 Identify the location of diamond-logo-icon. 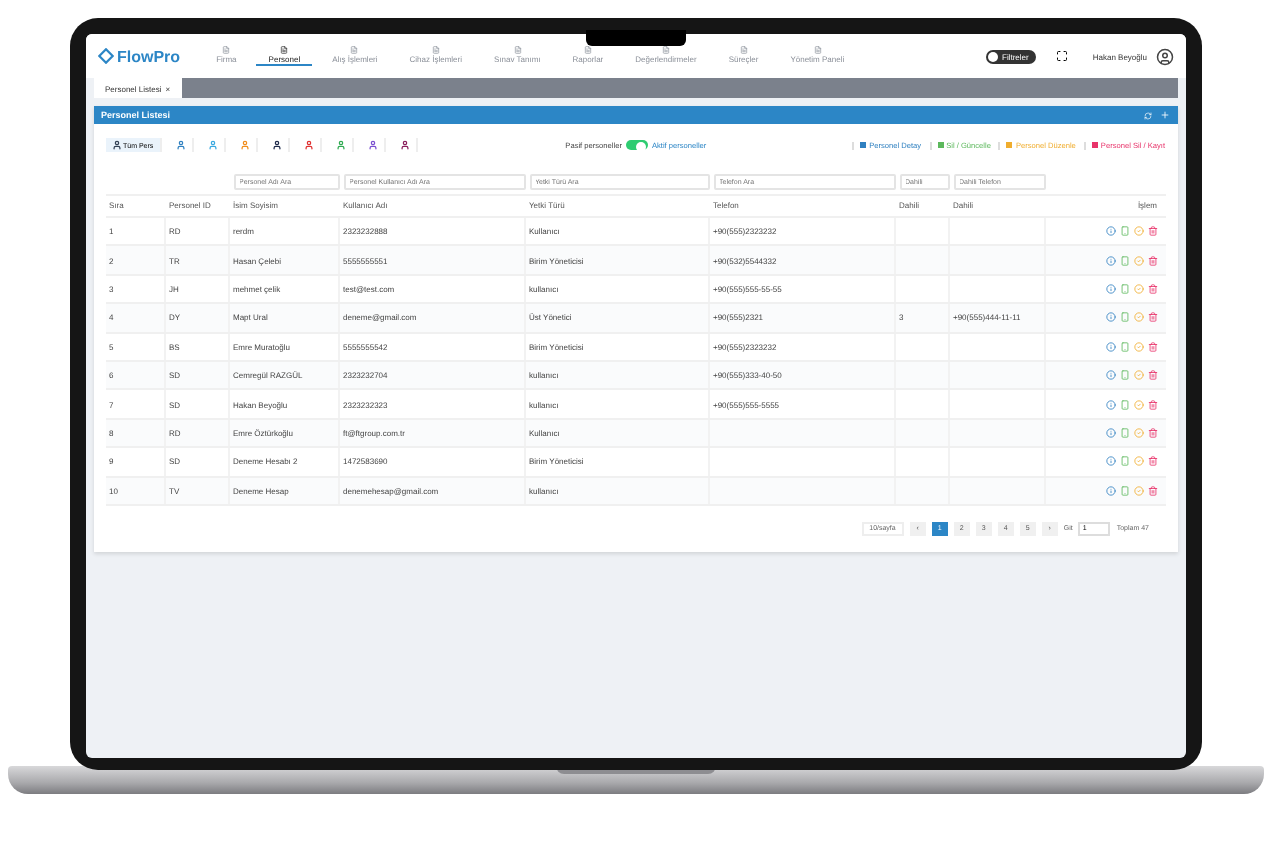
(105, 56).